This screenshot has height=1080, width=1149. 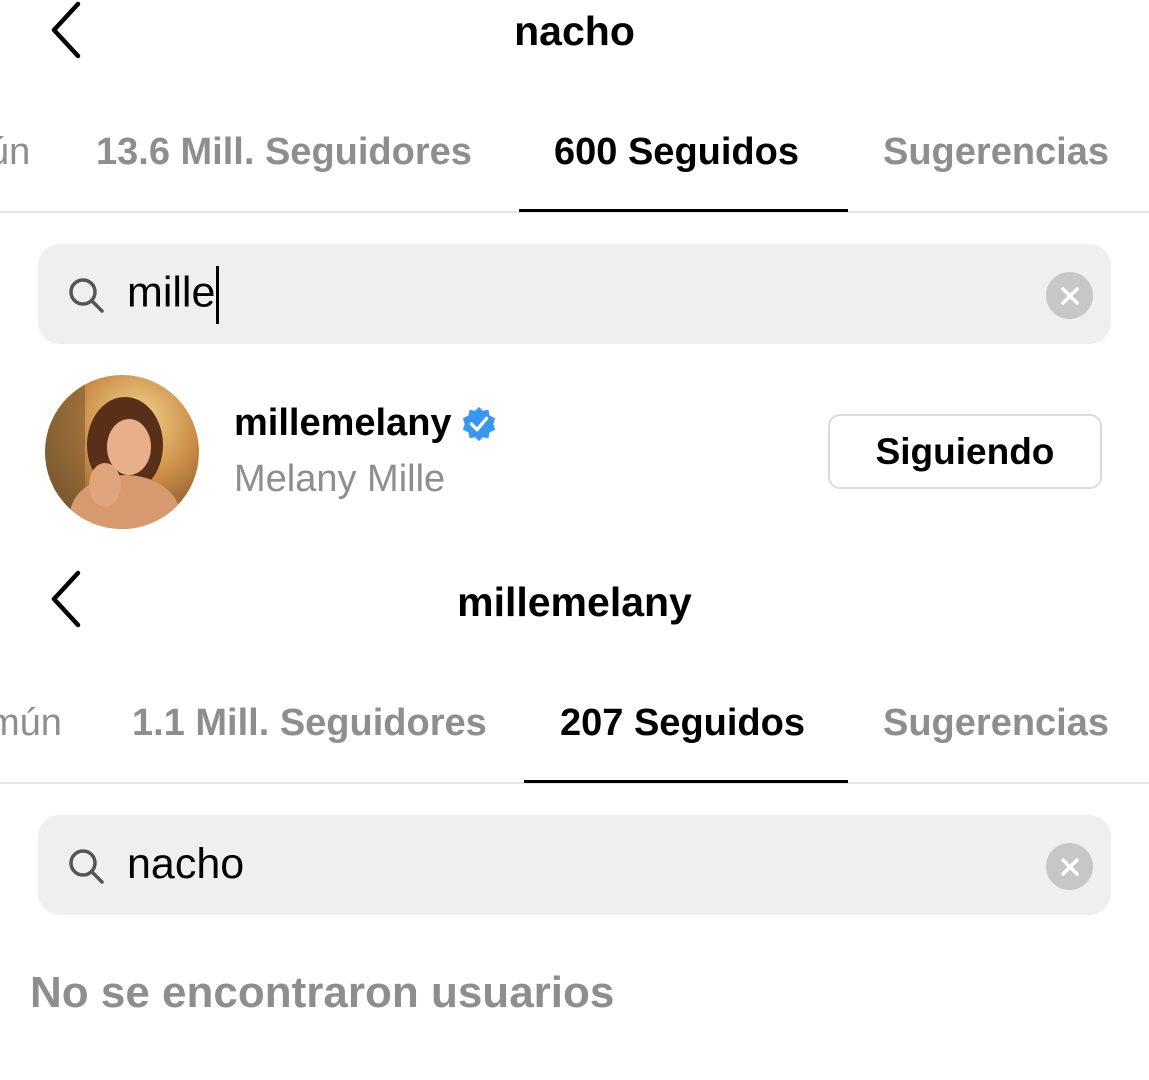 What do you see at coordinates (31, 723) in the screenshot?
I see `tab-mutual: mún` at bounding box center [31, 723].